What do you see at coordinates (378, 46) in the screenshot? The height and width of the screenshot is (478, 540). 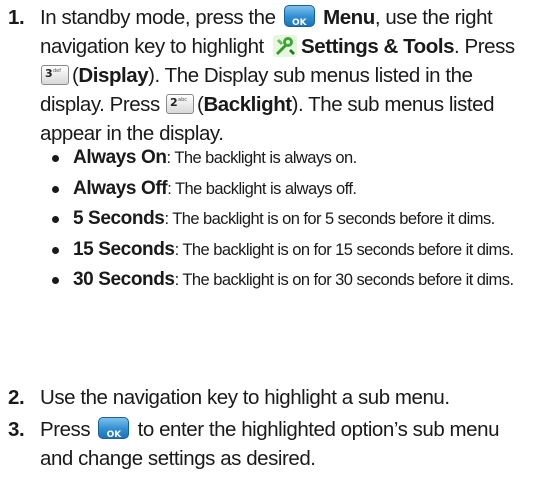 I see `settings-tools-label: Settings & Tools` at bounding box center [378, 46].